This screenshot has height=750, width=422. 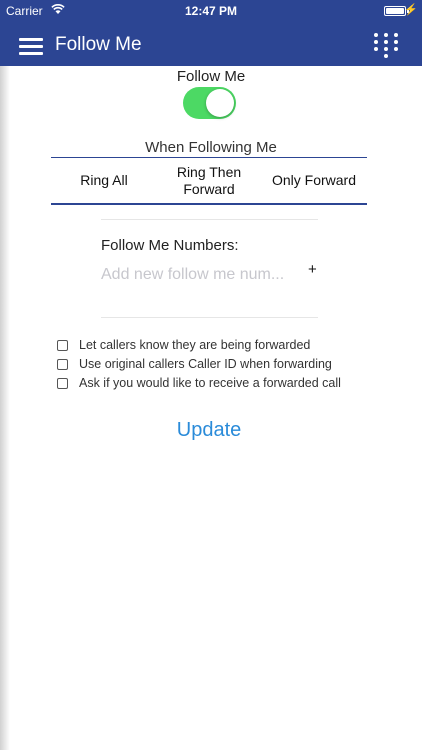 I want to click on status-time: 12:47 PM, so click(x=211, y=11).